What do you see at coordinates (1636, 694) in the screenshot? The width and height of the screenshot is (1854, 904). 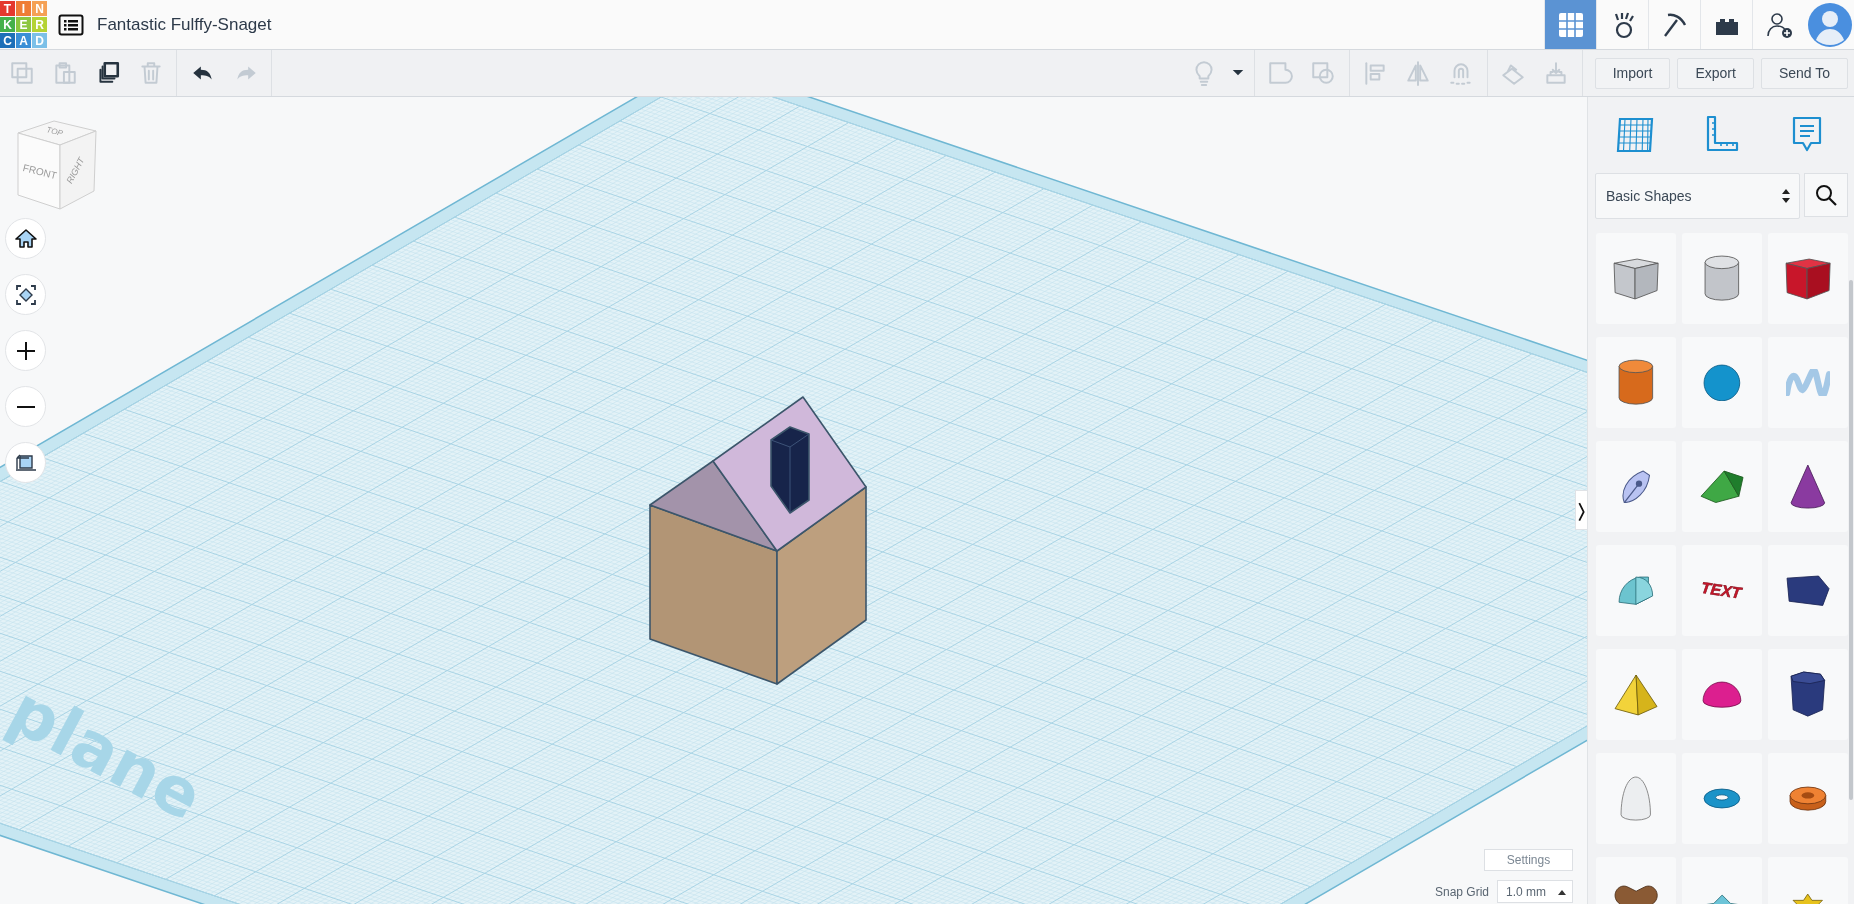 I see `pyramid-icon` at bounding box center [1636, 694].